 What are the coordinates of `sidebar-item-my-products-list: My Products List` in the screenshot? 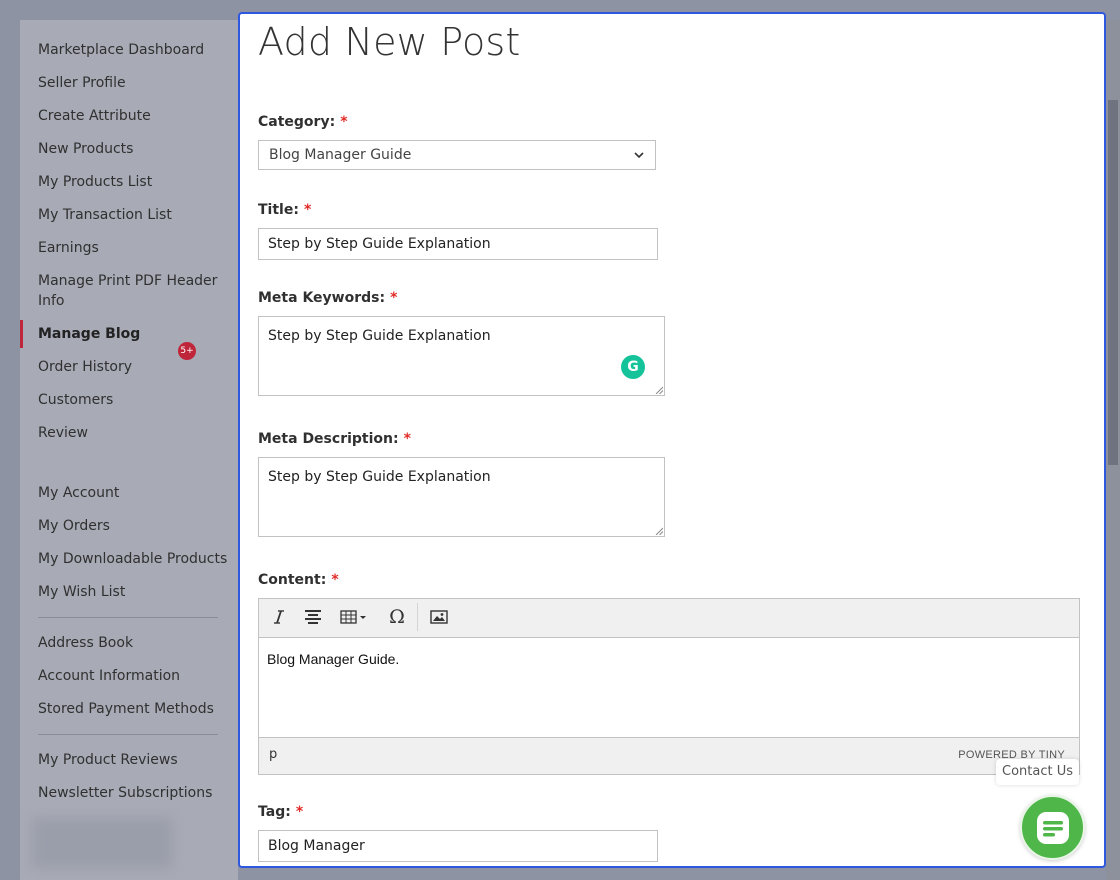 It's located at (133, 182).